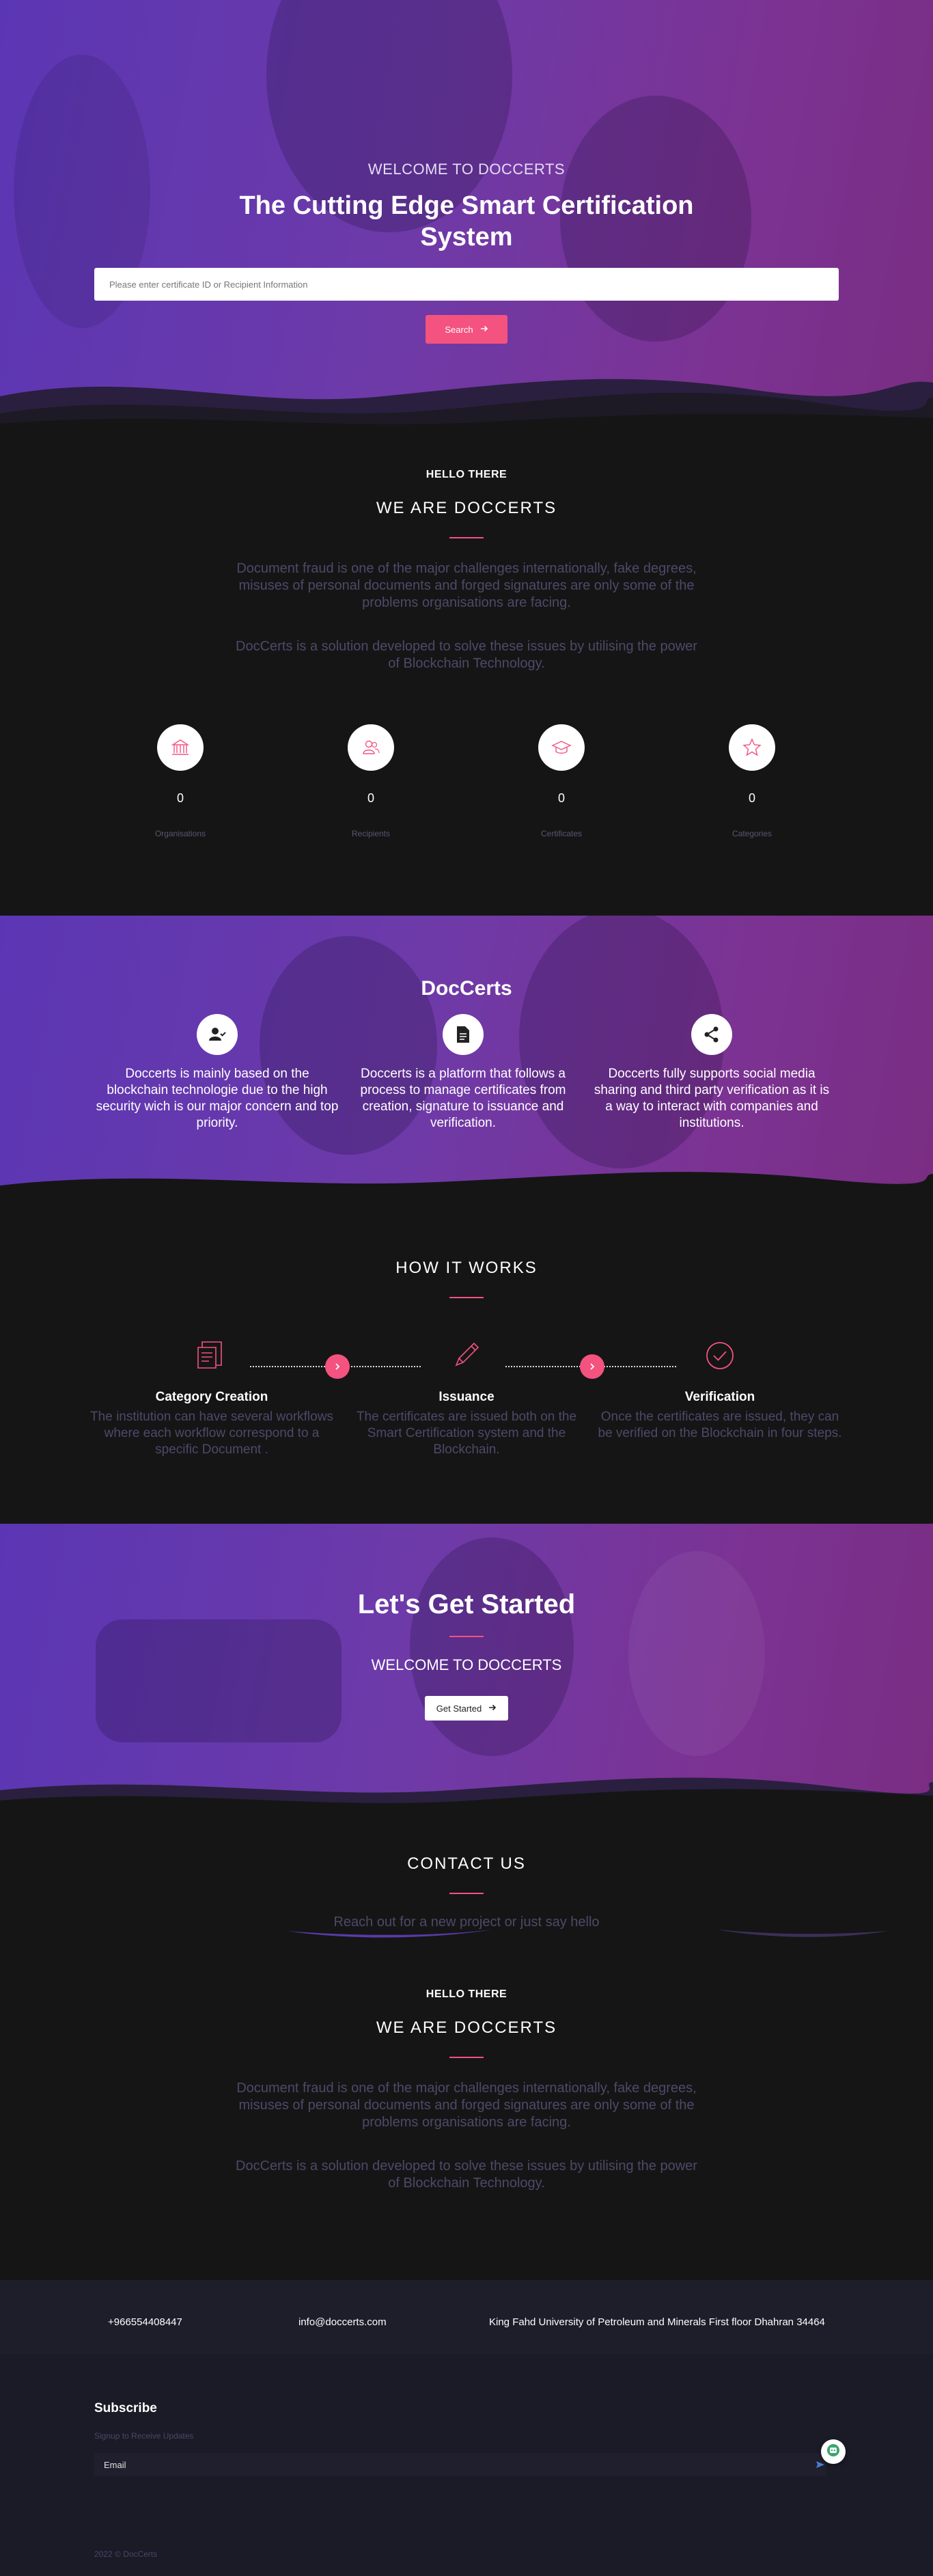 This screenshot has height=2576, width=933. I want to click on get-started-label: Get Started, so click(459, 1709).